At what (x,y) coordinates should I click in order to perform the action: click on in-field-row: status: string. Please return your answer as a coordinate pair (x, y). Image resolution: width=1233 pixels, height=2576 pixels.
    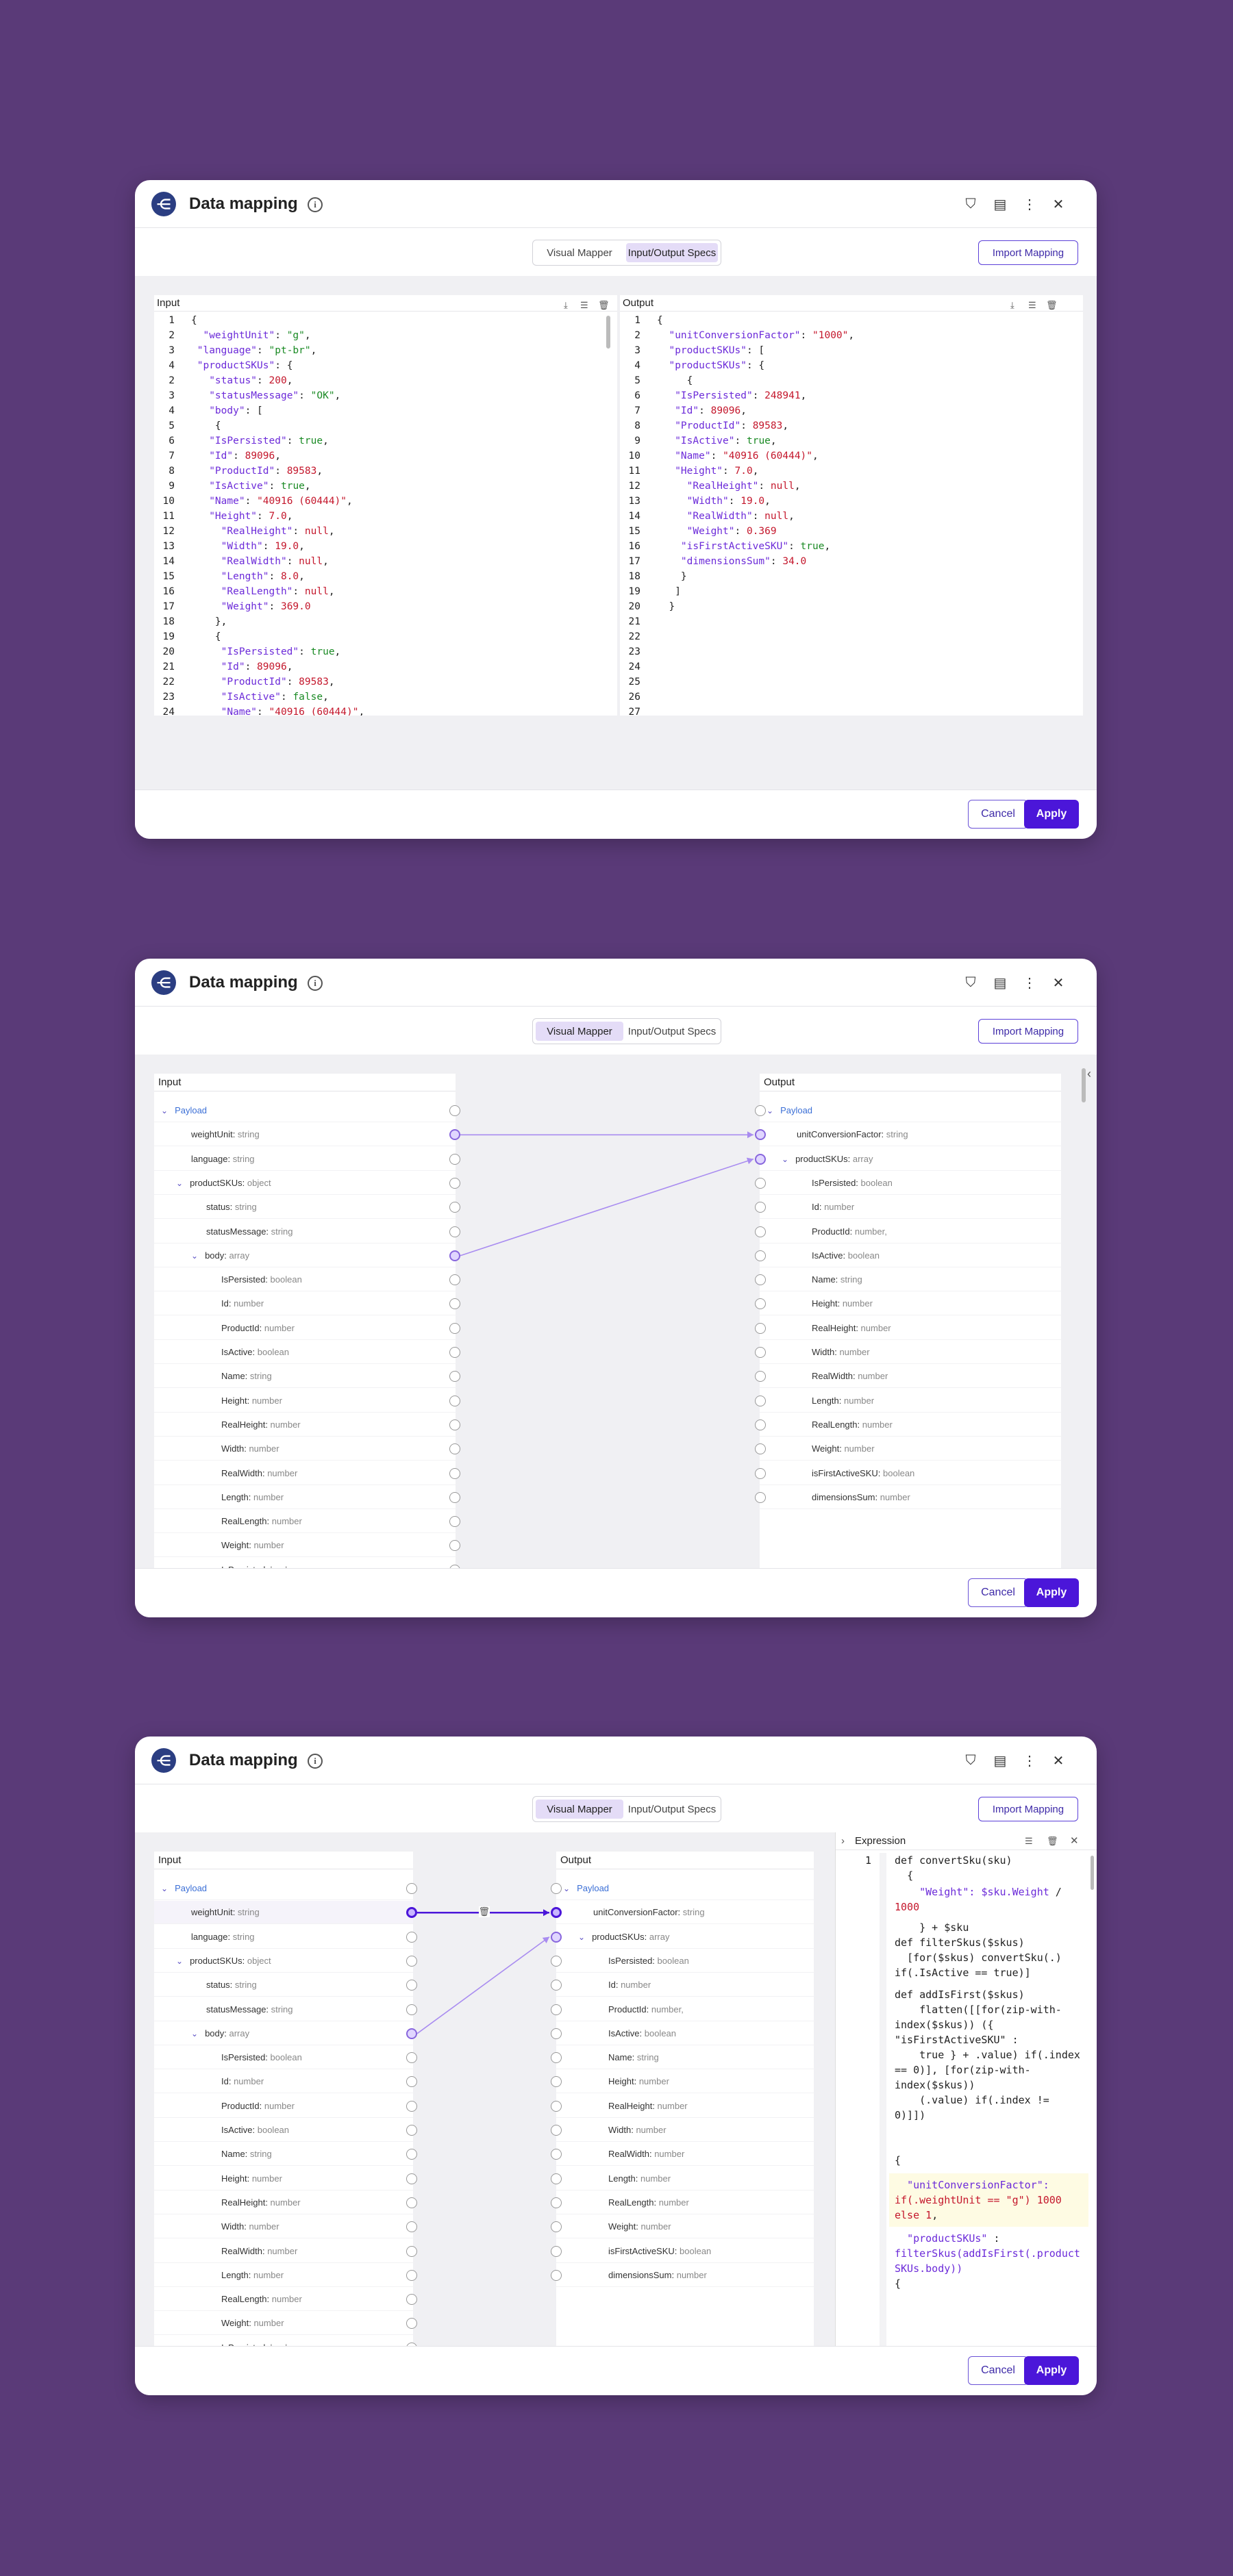
    Looking at the image, I should click on (284, 1985).